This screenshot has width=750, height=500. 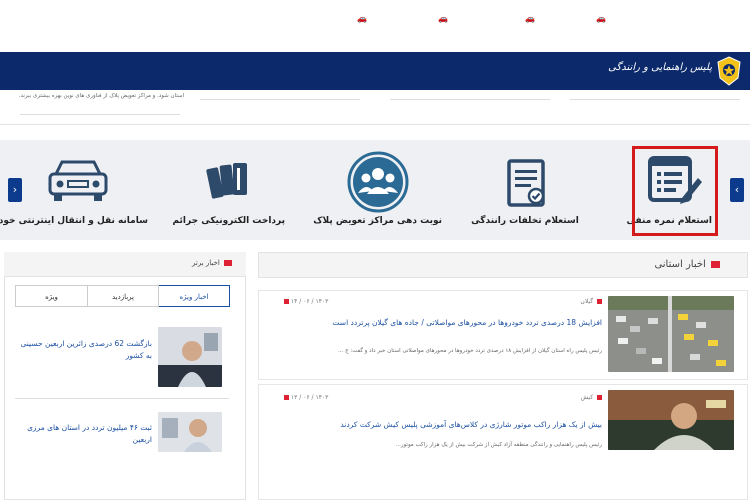 I want to click on province-label: گیلان, so click(x=587, y=301).